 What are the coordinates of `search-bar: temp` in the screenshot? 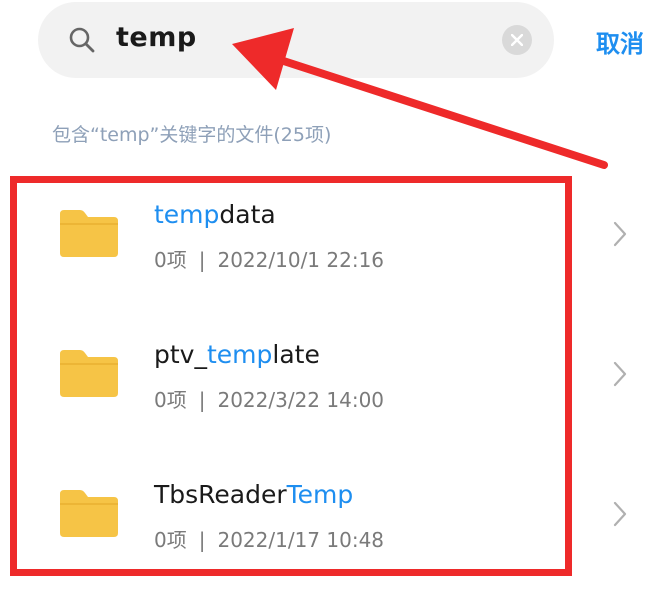 It's located at (296, 40).